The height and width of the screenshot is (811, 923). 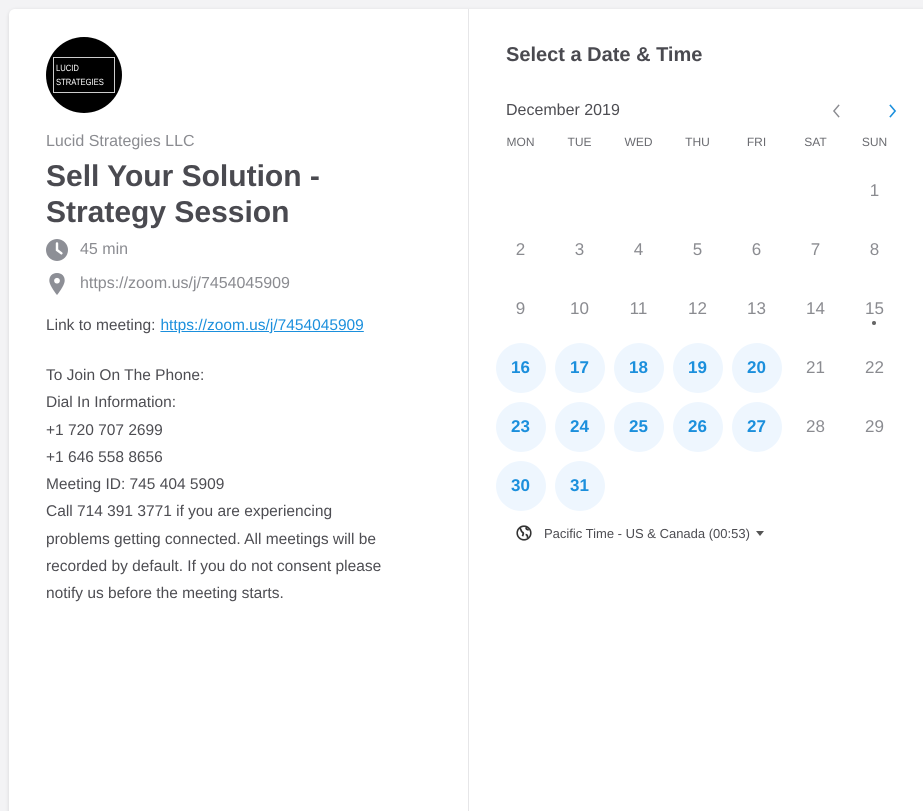 I want to click on month-label: December 2019, so click(x=563, y=111).